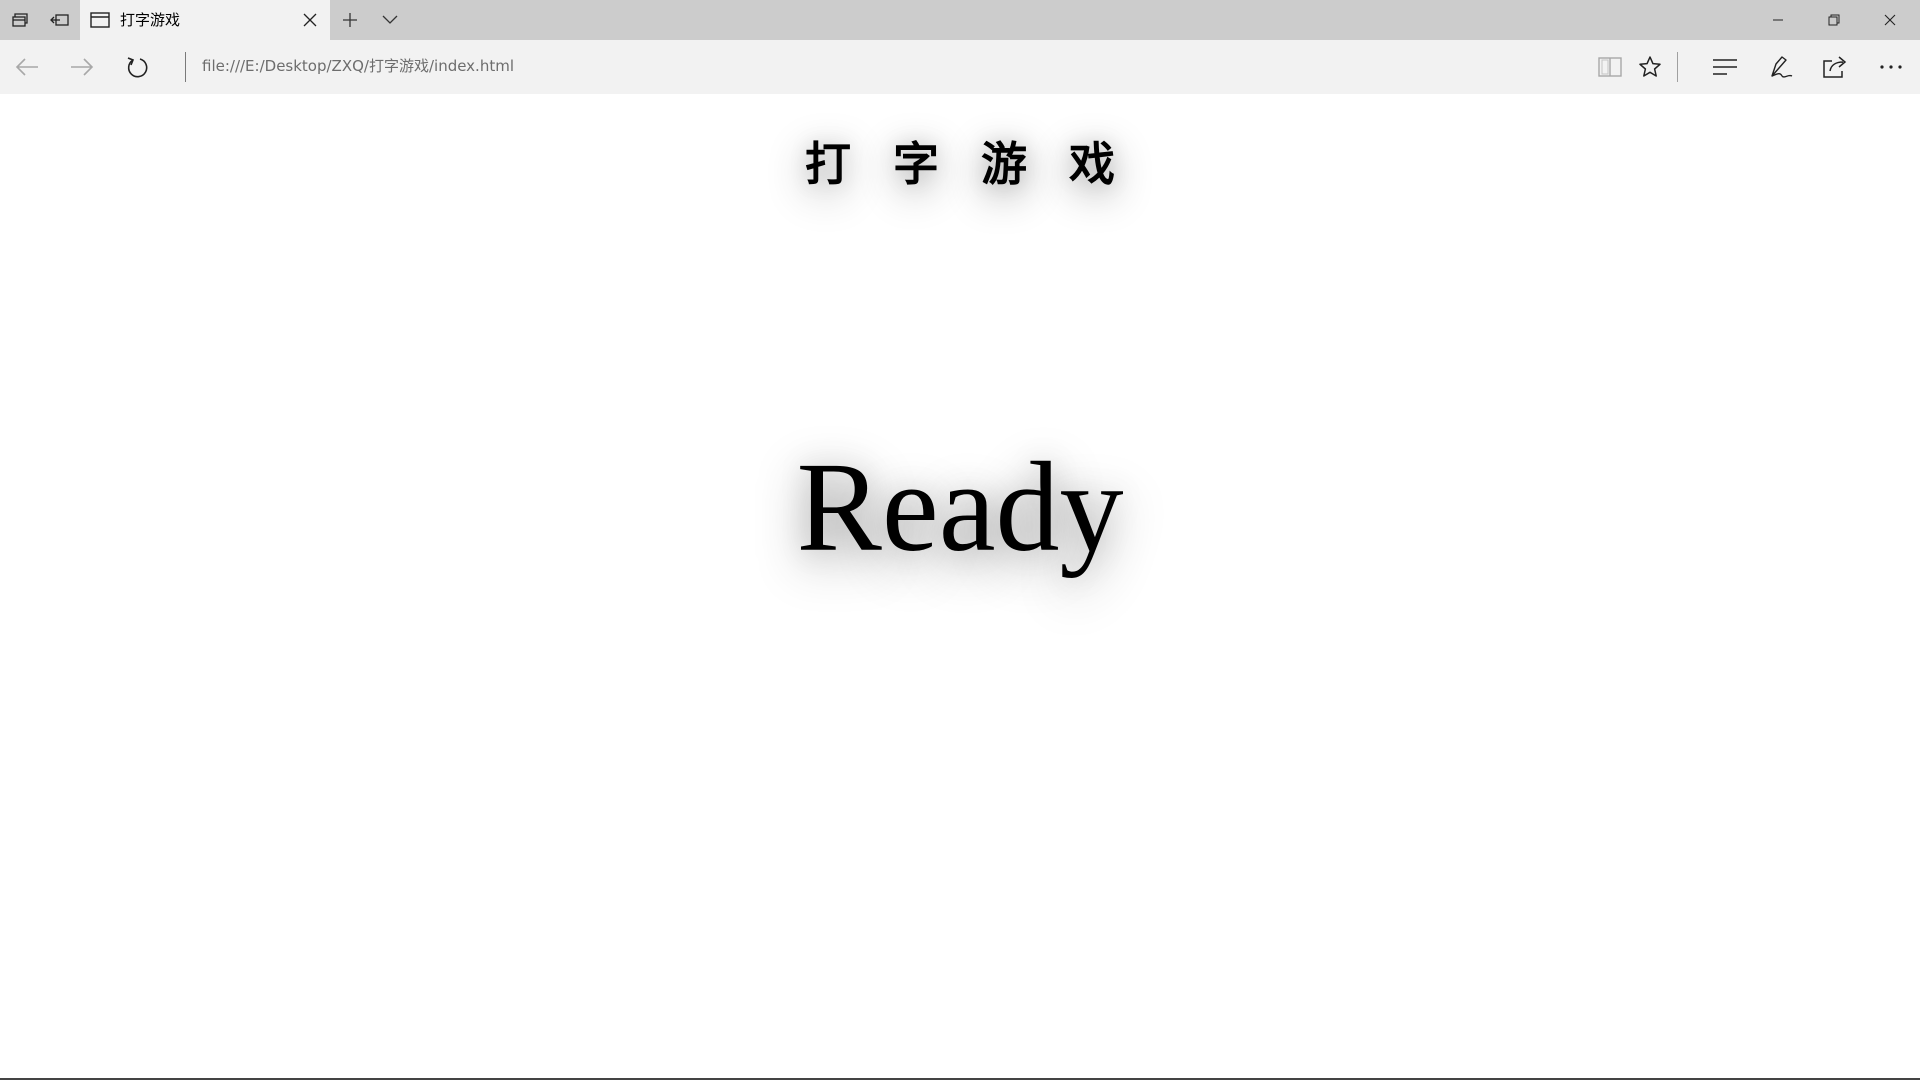 The image size is (1920, 1080). What do you see at coordinates (205, 20) in the screenshot?
I see `tab-active: 打字游戏` at bounding box center [205, 20].